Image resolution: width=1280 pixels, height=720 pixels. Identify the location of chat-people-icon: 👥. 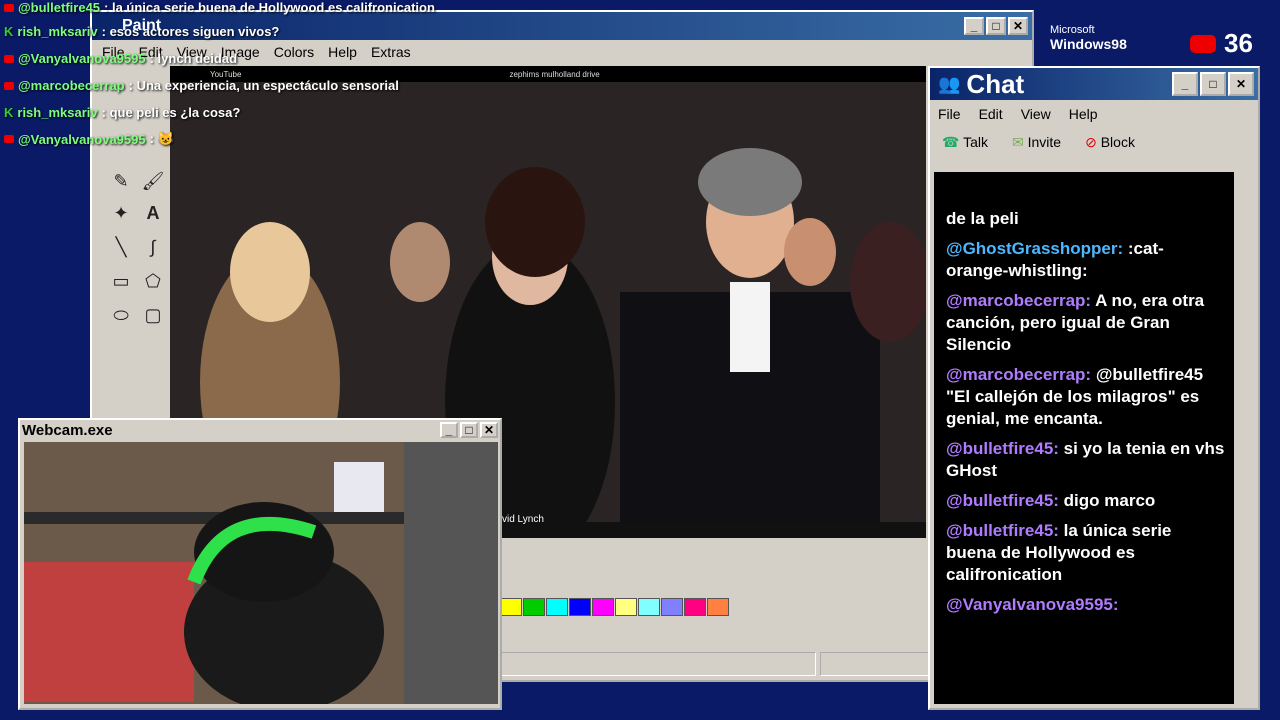
(949, 83).